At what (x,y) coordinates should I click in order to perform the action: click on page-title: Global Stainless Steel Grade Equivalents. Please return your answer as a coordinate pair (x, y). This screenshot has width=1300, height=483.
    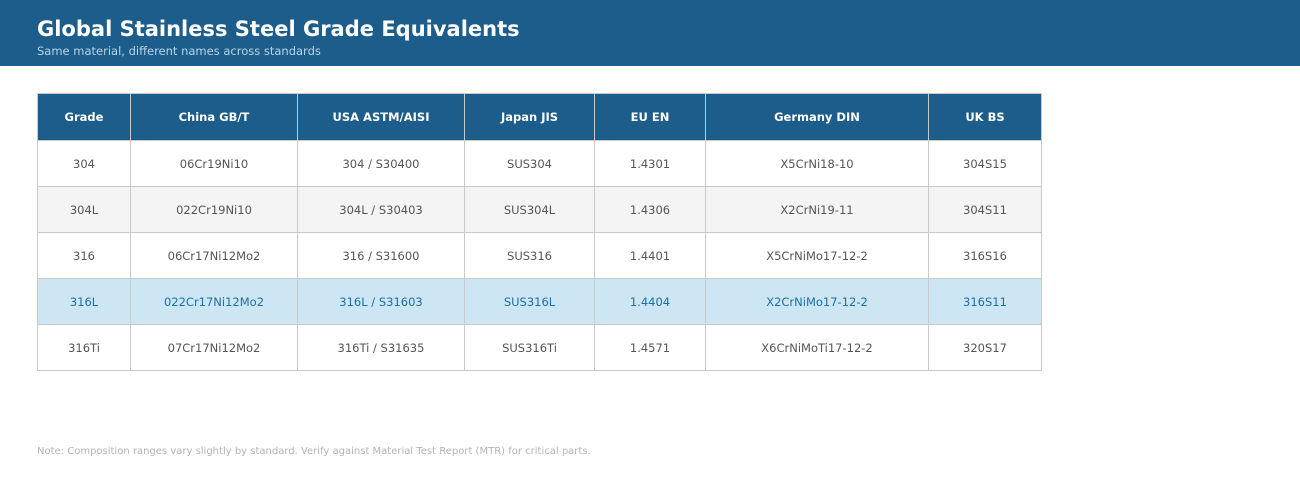
    Looking at the image, I should click on (278, 29).